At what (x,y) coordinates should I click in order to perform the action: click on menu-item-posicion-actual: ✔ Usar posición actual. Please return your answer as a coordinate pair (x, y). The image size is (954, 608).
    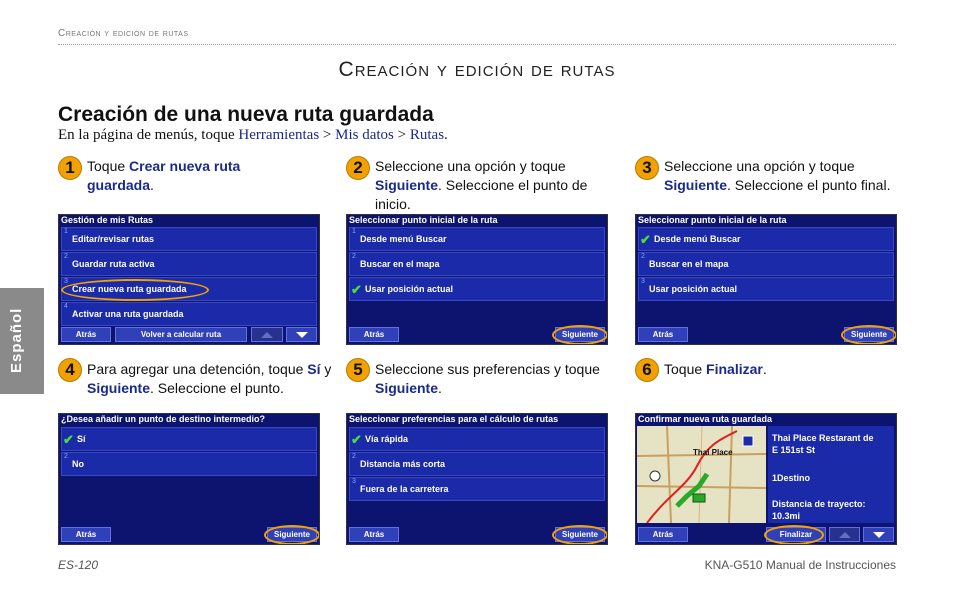
    Looking at the image, I should click on (477, 289).